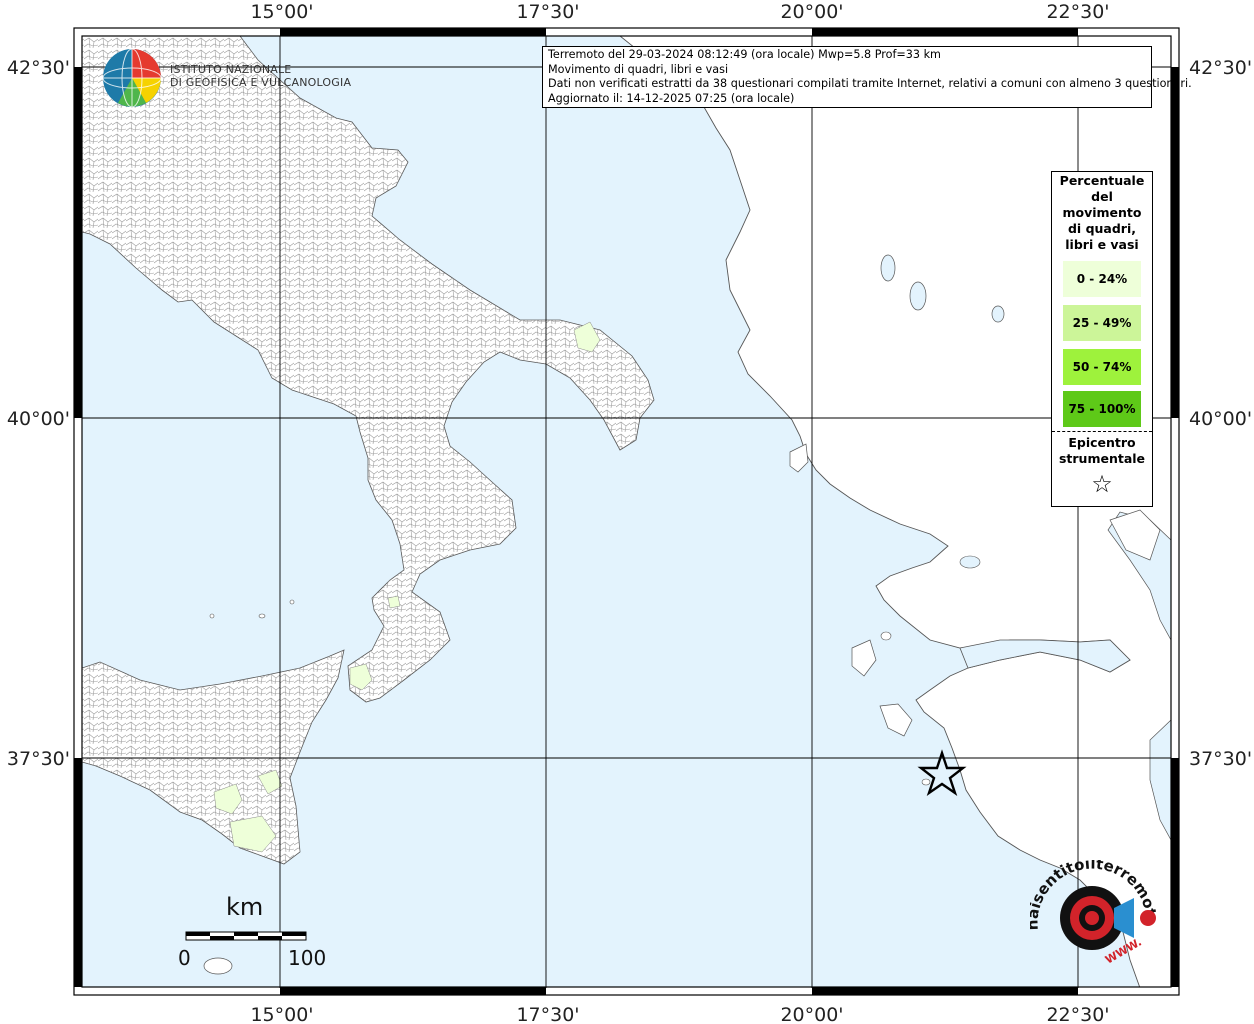 The height and width of the screenshot is (1024, 1254). What do you see at coordinates (262, 616) in the screenshot?
I see `island-lipari` at bounding box center [262, 616].